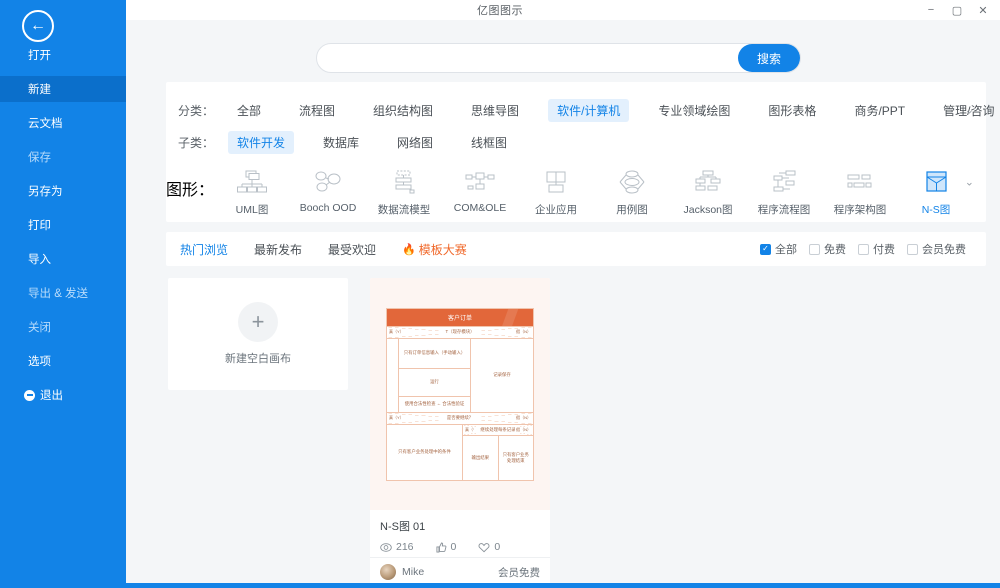 The width and height of the screenshot is (1000, 588). What do you see at coordinates (63, 361) in the screenshot?
I see `sidebar-item-options: 选项` at bounding box center [63, 361].